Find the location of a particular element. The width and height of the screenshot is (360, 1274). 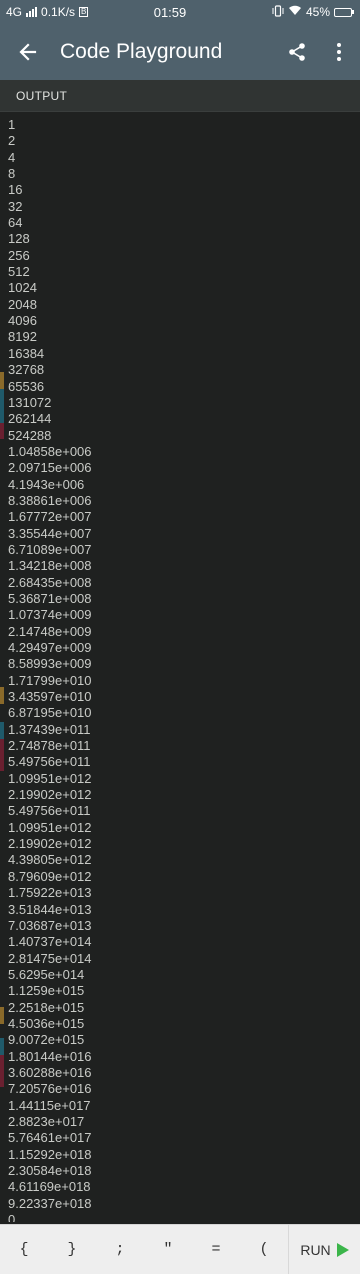

key-open-brace: { is located at coordinates (24, 1249).